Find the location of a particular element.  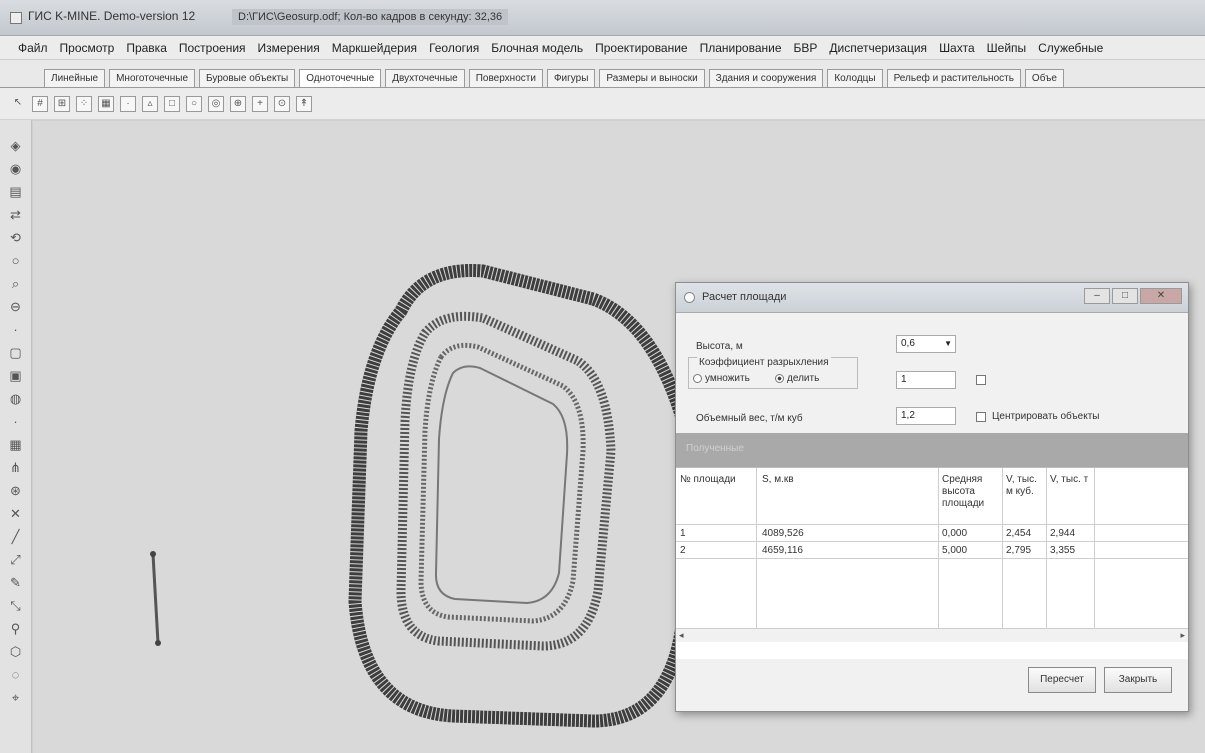

coefficient-input: 1 is located at coordinates (926, 380).